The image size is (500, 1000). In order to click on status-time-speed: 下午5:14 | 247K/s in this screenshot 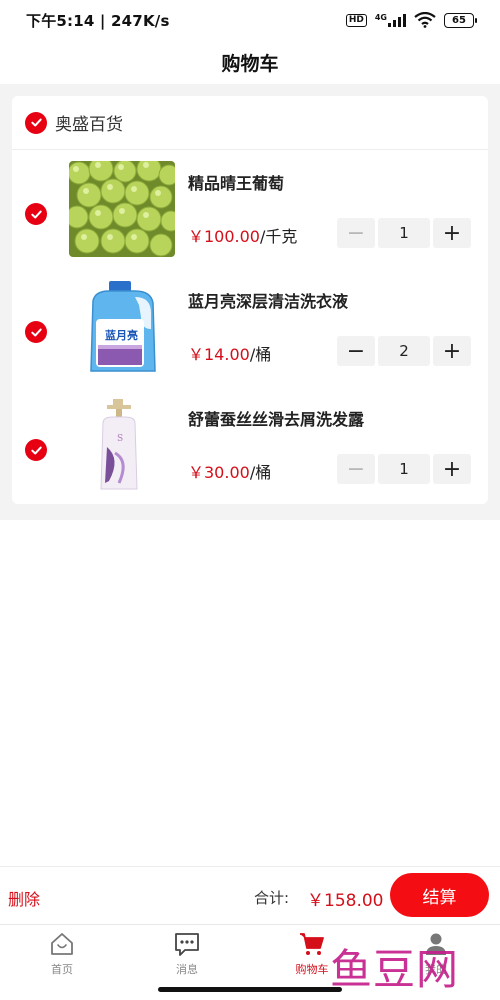, I will do `click(98, 20)`.